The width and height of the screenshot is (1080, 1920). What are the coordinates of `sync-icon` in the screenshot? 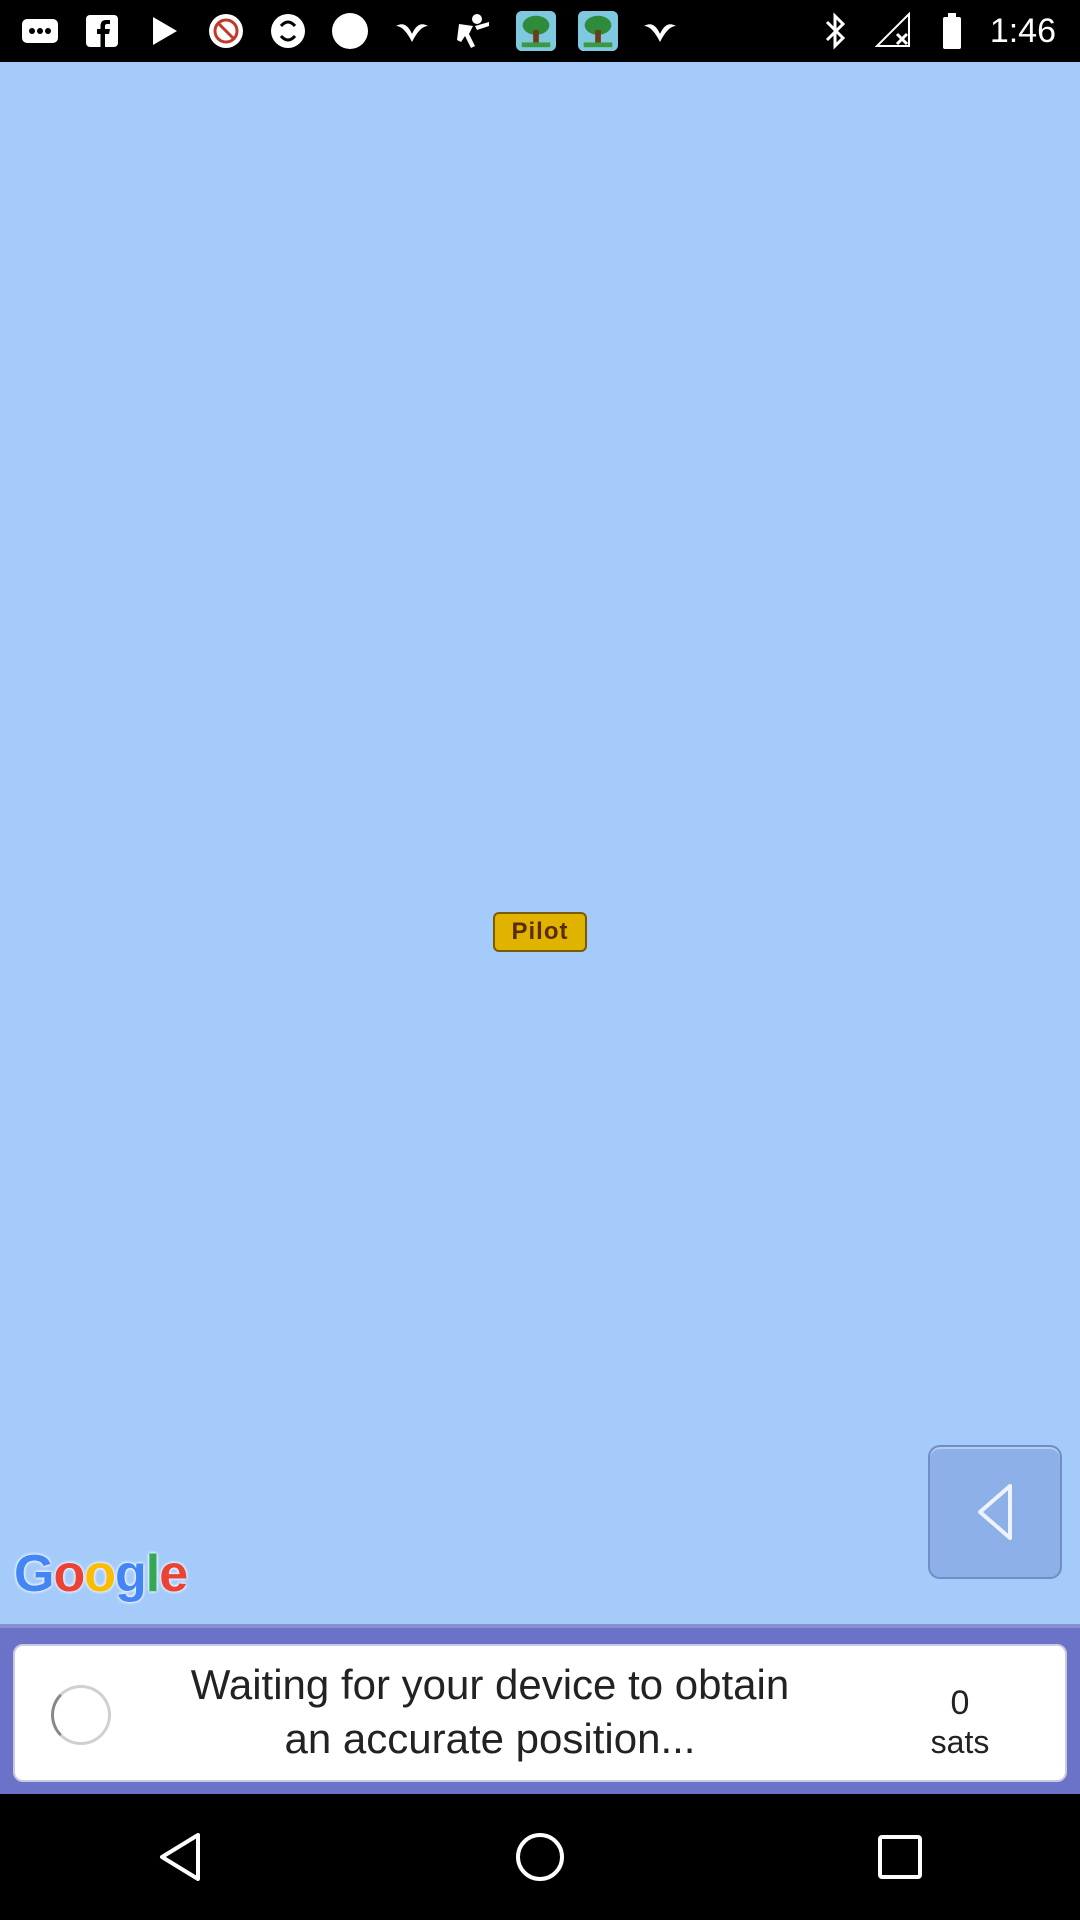 It's located at (288, 31).